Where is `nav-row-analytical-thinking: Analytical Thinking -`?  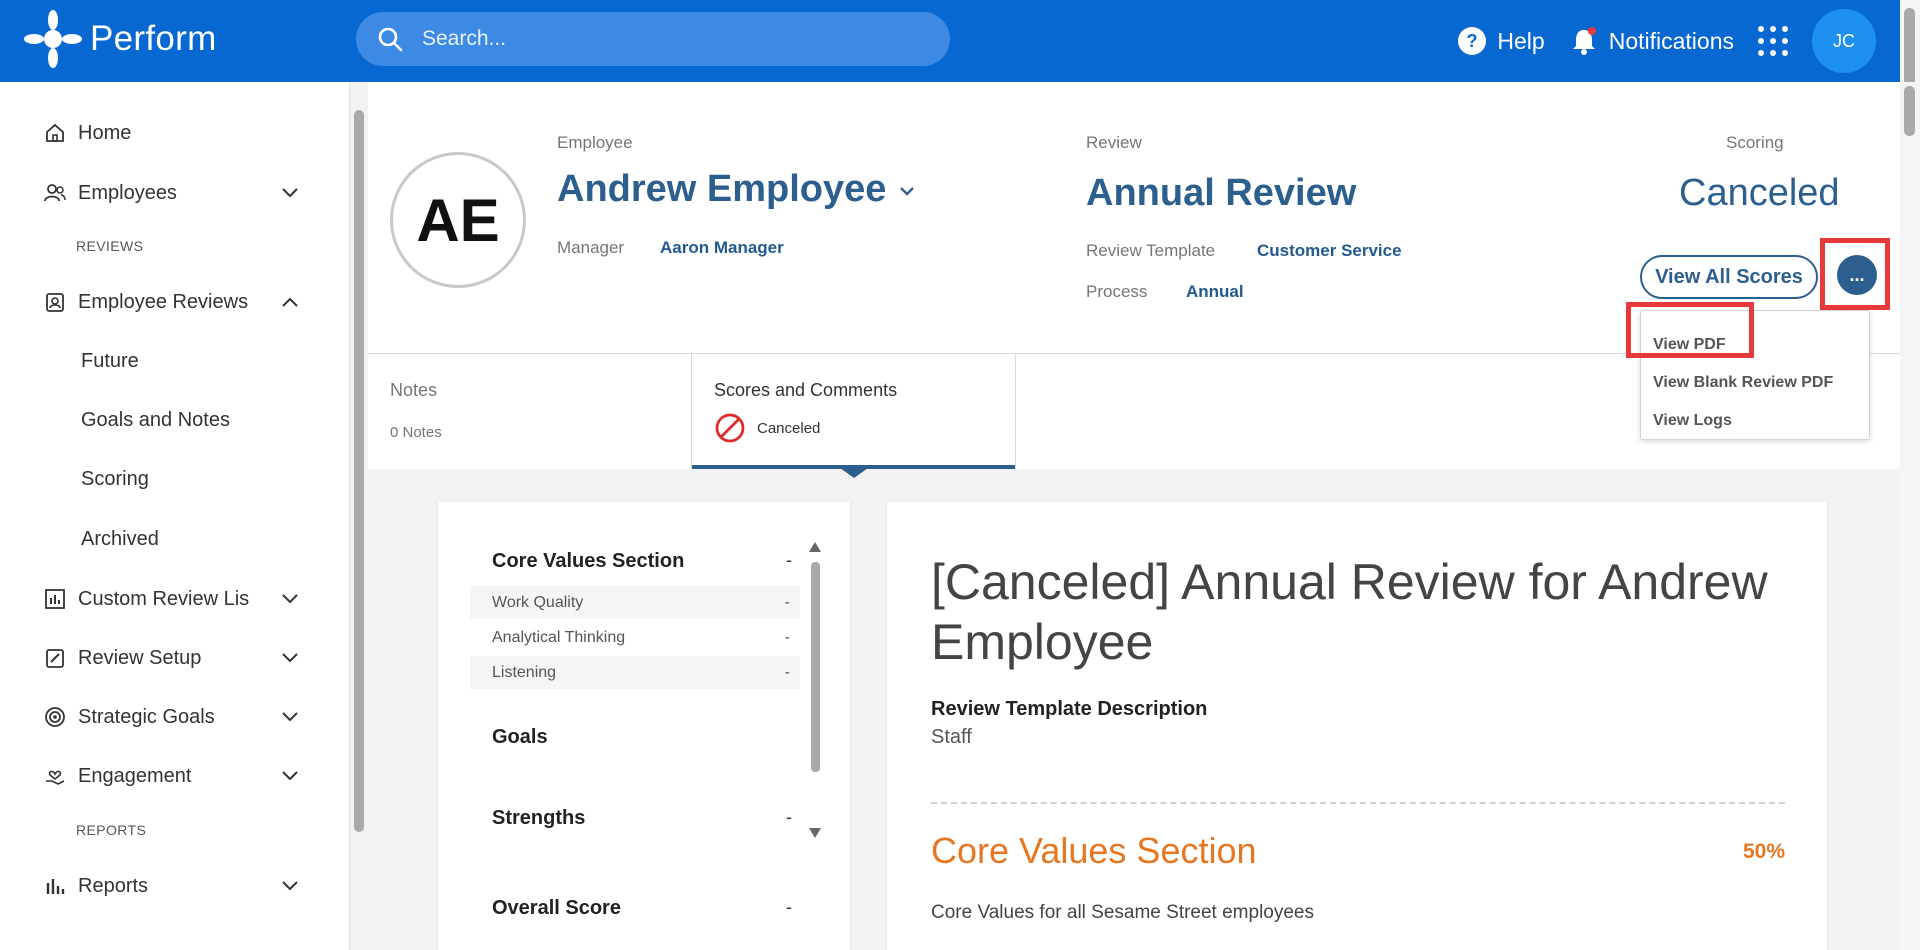
nav-row-analytical-thinking: Analytical Thinking - is located at coordinates (635, 637).